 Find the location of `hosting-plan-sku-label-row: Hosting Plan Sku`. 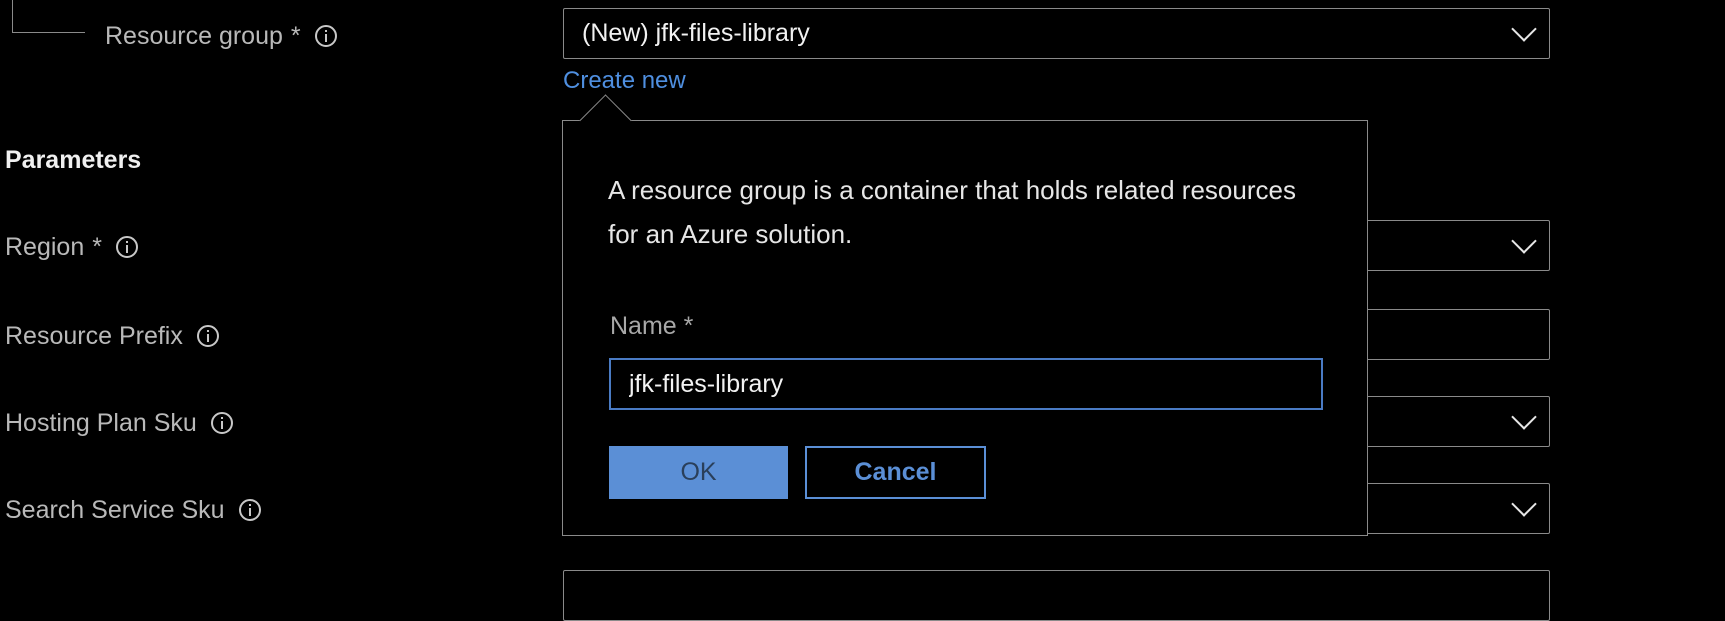

hosting-plan-sku-label-row: Hosting Plan Sku is located at coordinates (119, 423).